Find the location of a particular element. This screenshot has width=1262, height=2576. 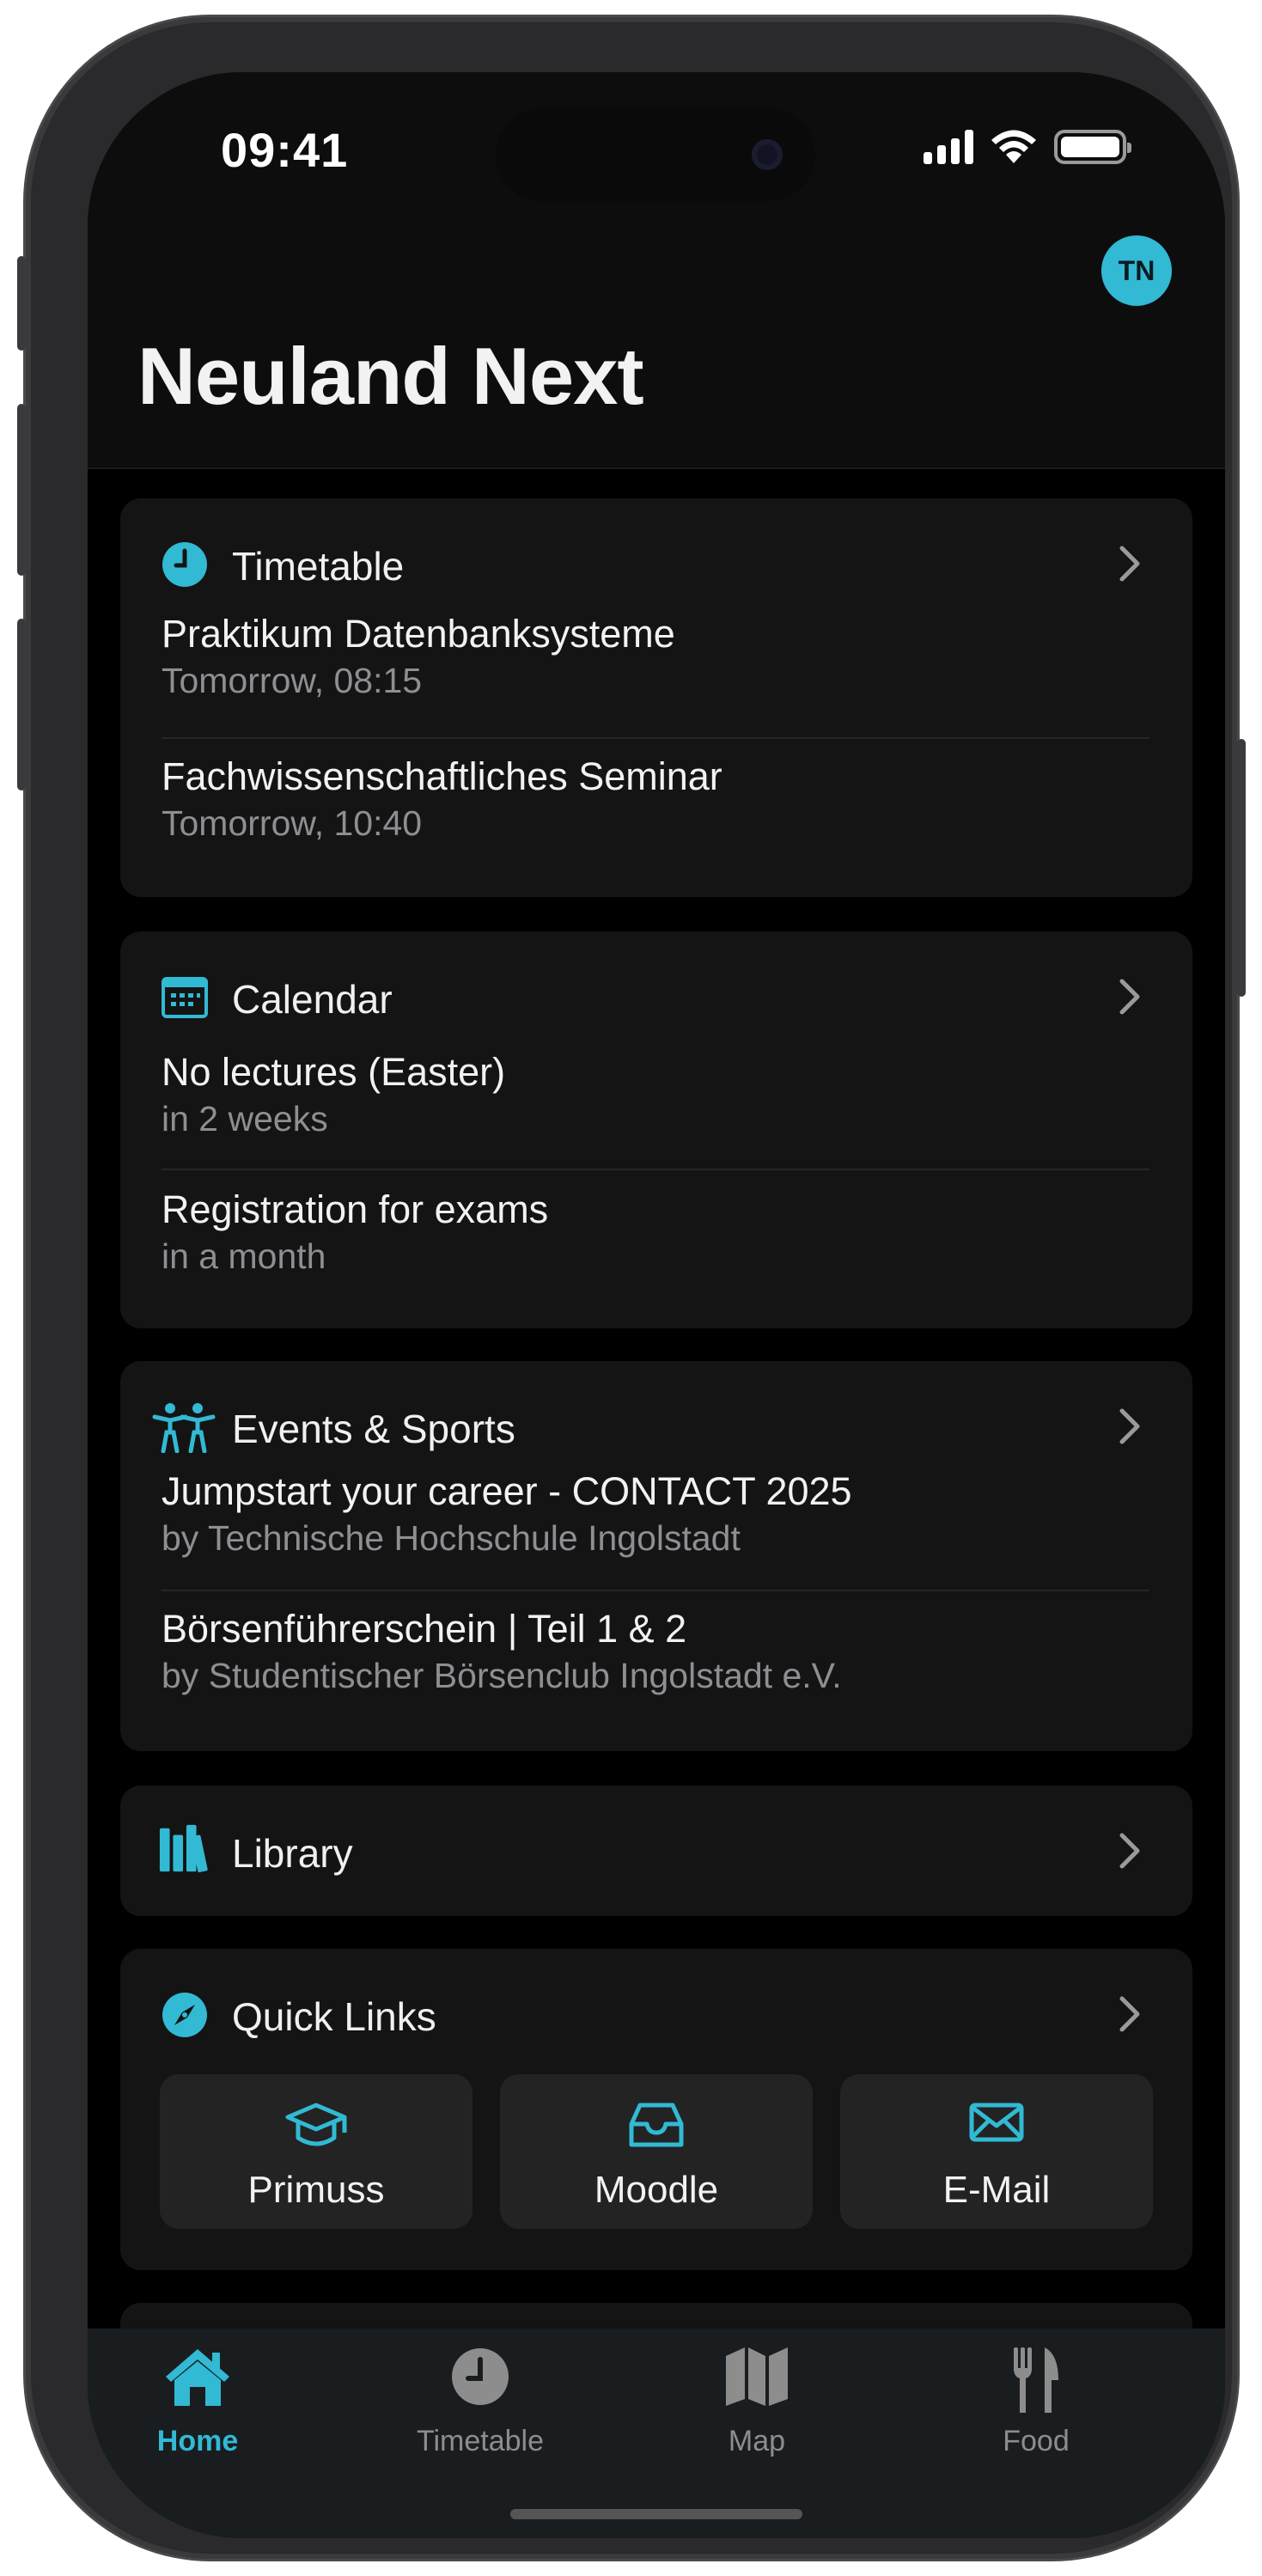

calendar-card-header: Calendar is located at coordinates (656, 979).